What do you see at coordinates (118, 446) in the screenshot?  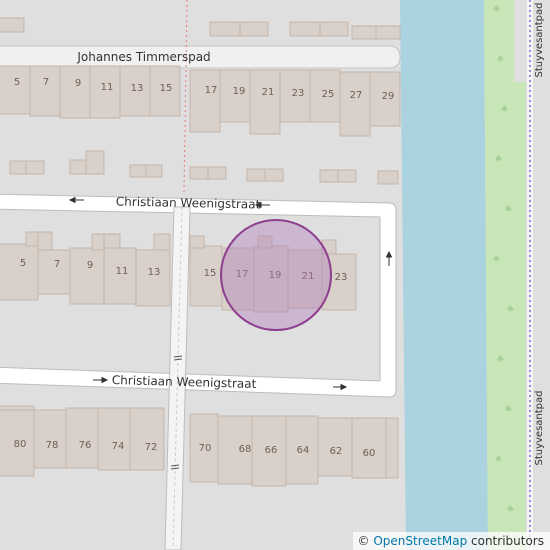 I see `house-number: 74` at bounding box center [118, 446].